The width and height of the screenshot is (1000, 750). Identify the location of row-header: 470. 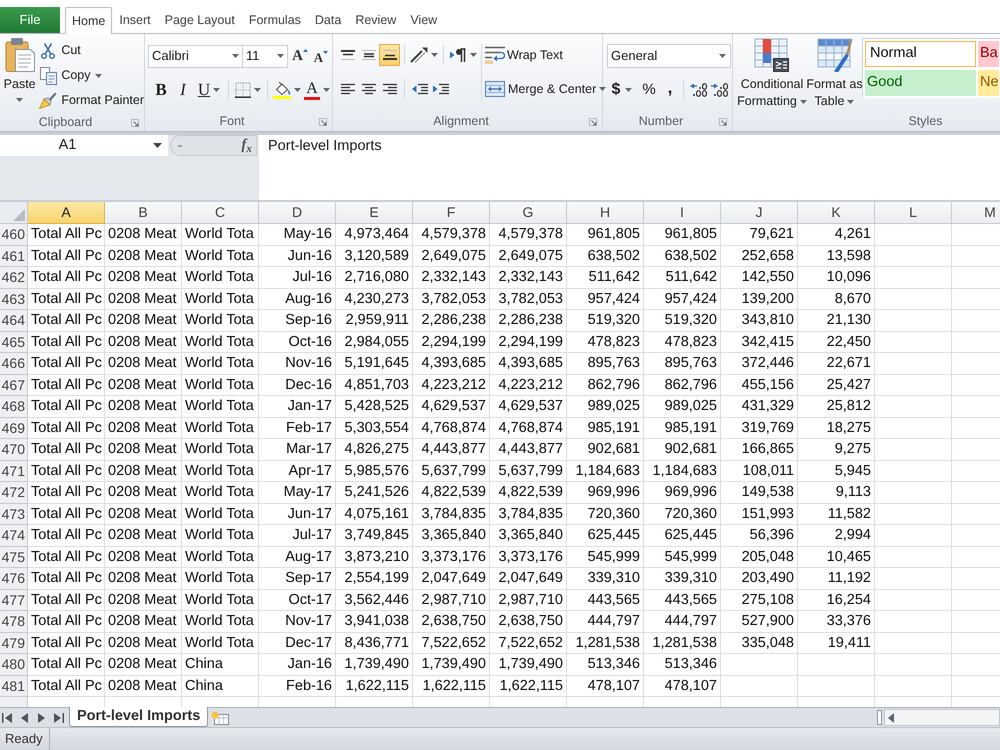
(14, 449).